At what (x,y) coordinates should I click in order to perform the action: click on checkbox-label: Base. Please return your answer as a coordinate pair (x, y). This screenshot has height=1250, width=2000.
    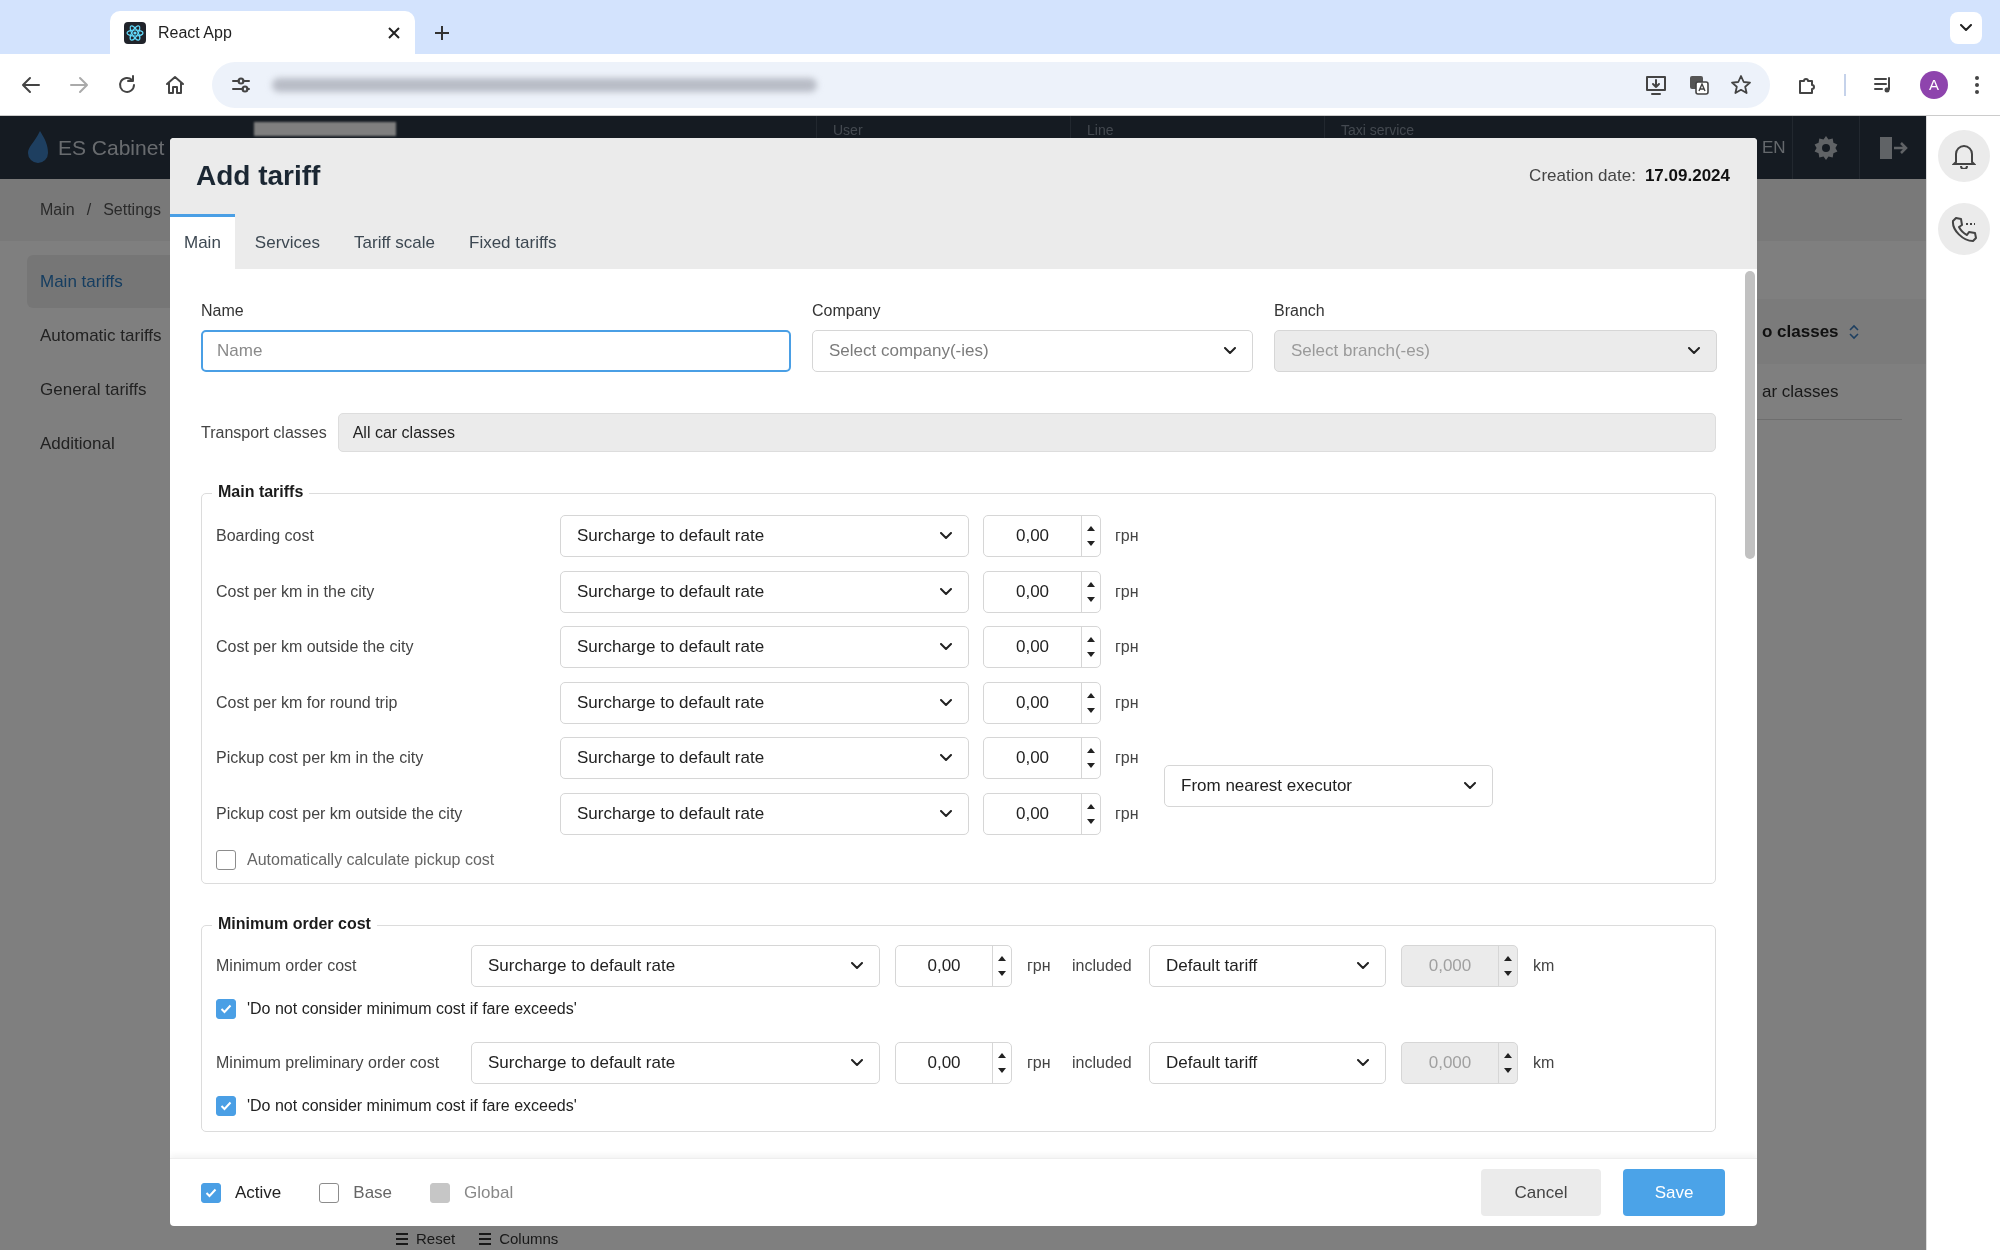
    Looking at the image, I should click on (373, 1192).